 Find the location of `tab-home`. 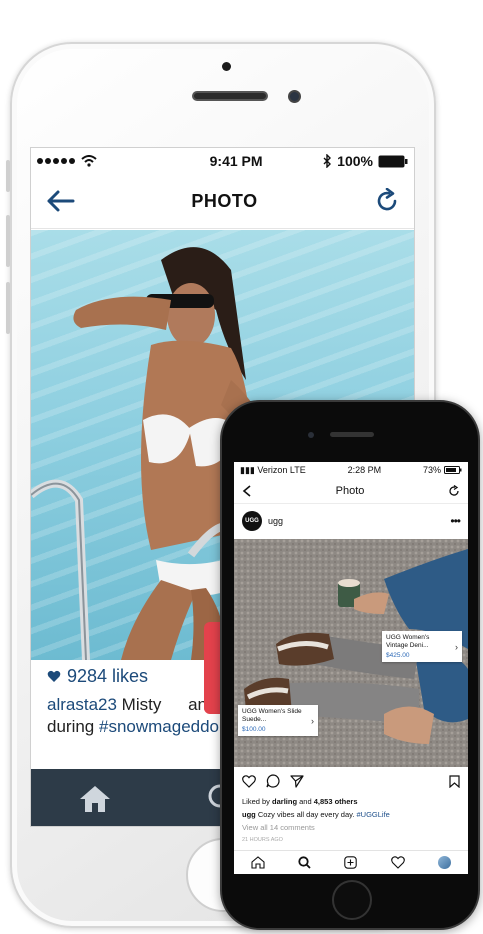

tab-home is located at coordinates (95, 797).